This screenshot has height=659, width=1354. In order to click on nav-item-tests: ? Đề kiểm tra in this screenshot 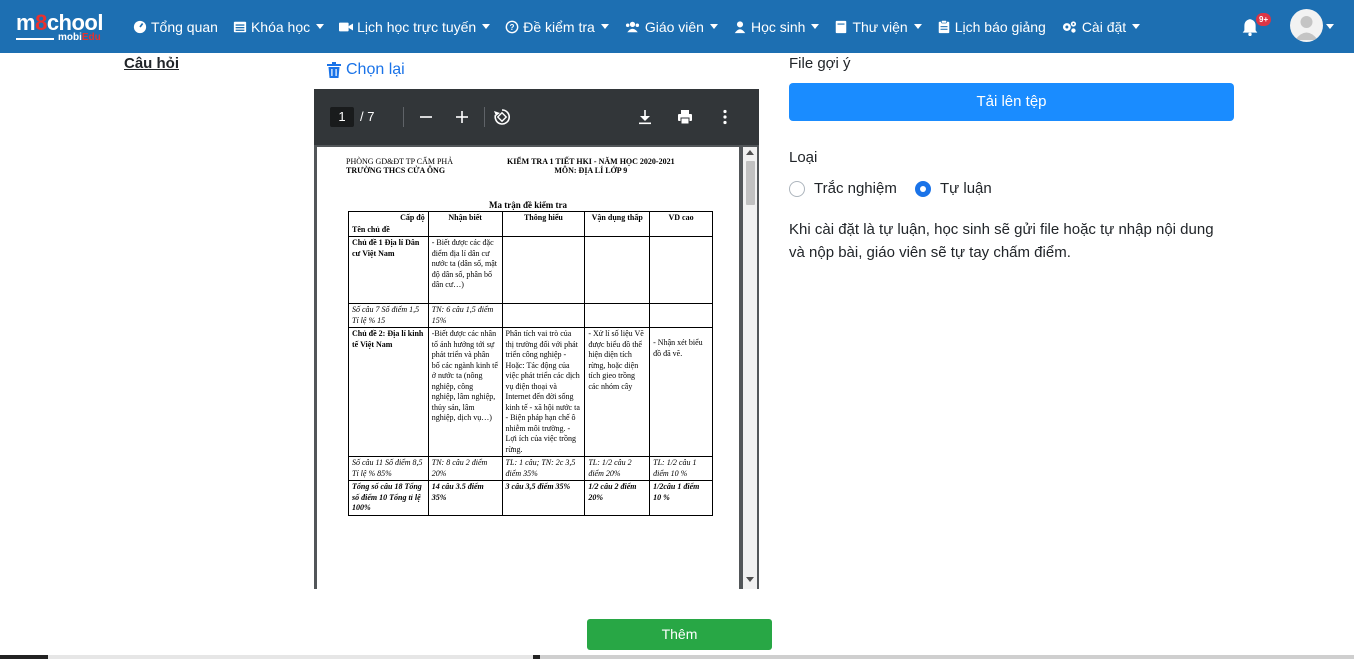, I will do `click(557, 27)`.